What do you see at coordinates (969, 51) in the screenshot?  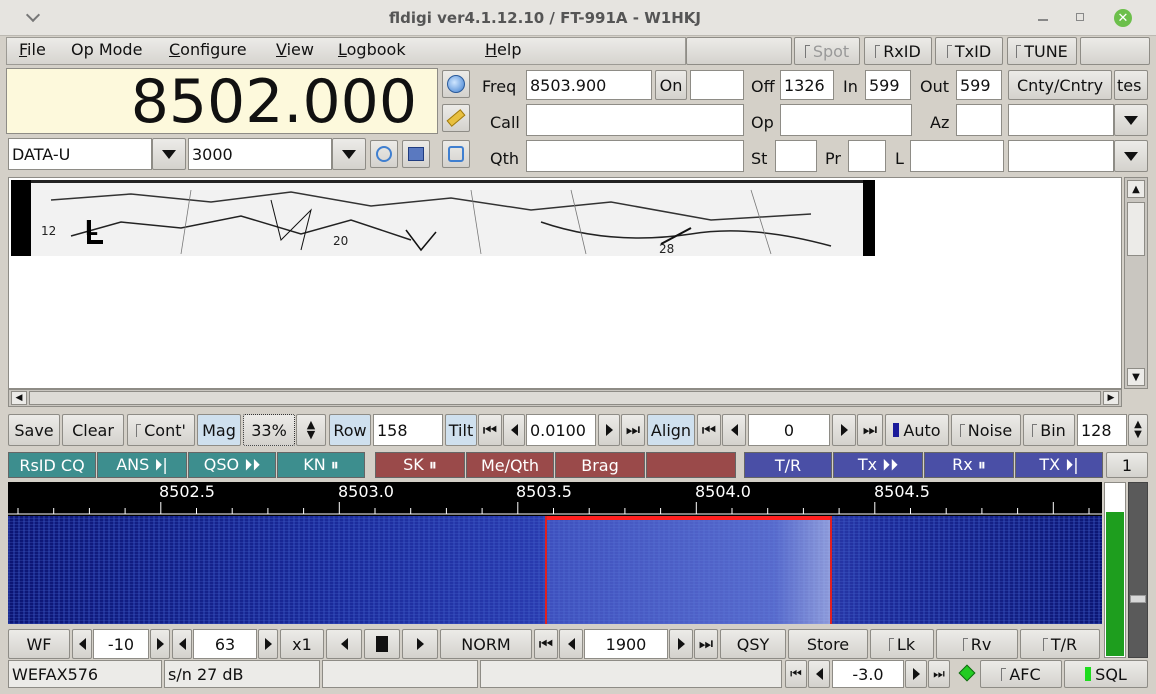 I see `txid-toggle: TxID` at bounding box center [969, 51].